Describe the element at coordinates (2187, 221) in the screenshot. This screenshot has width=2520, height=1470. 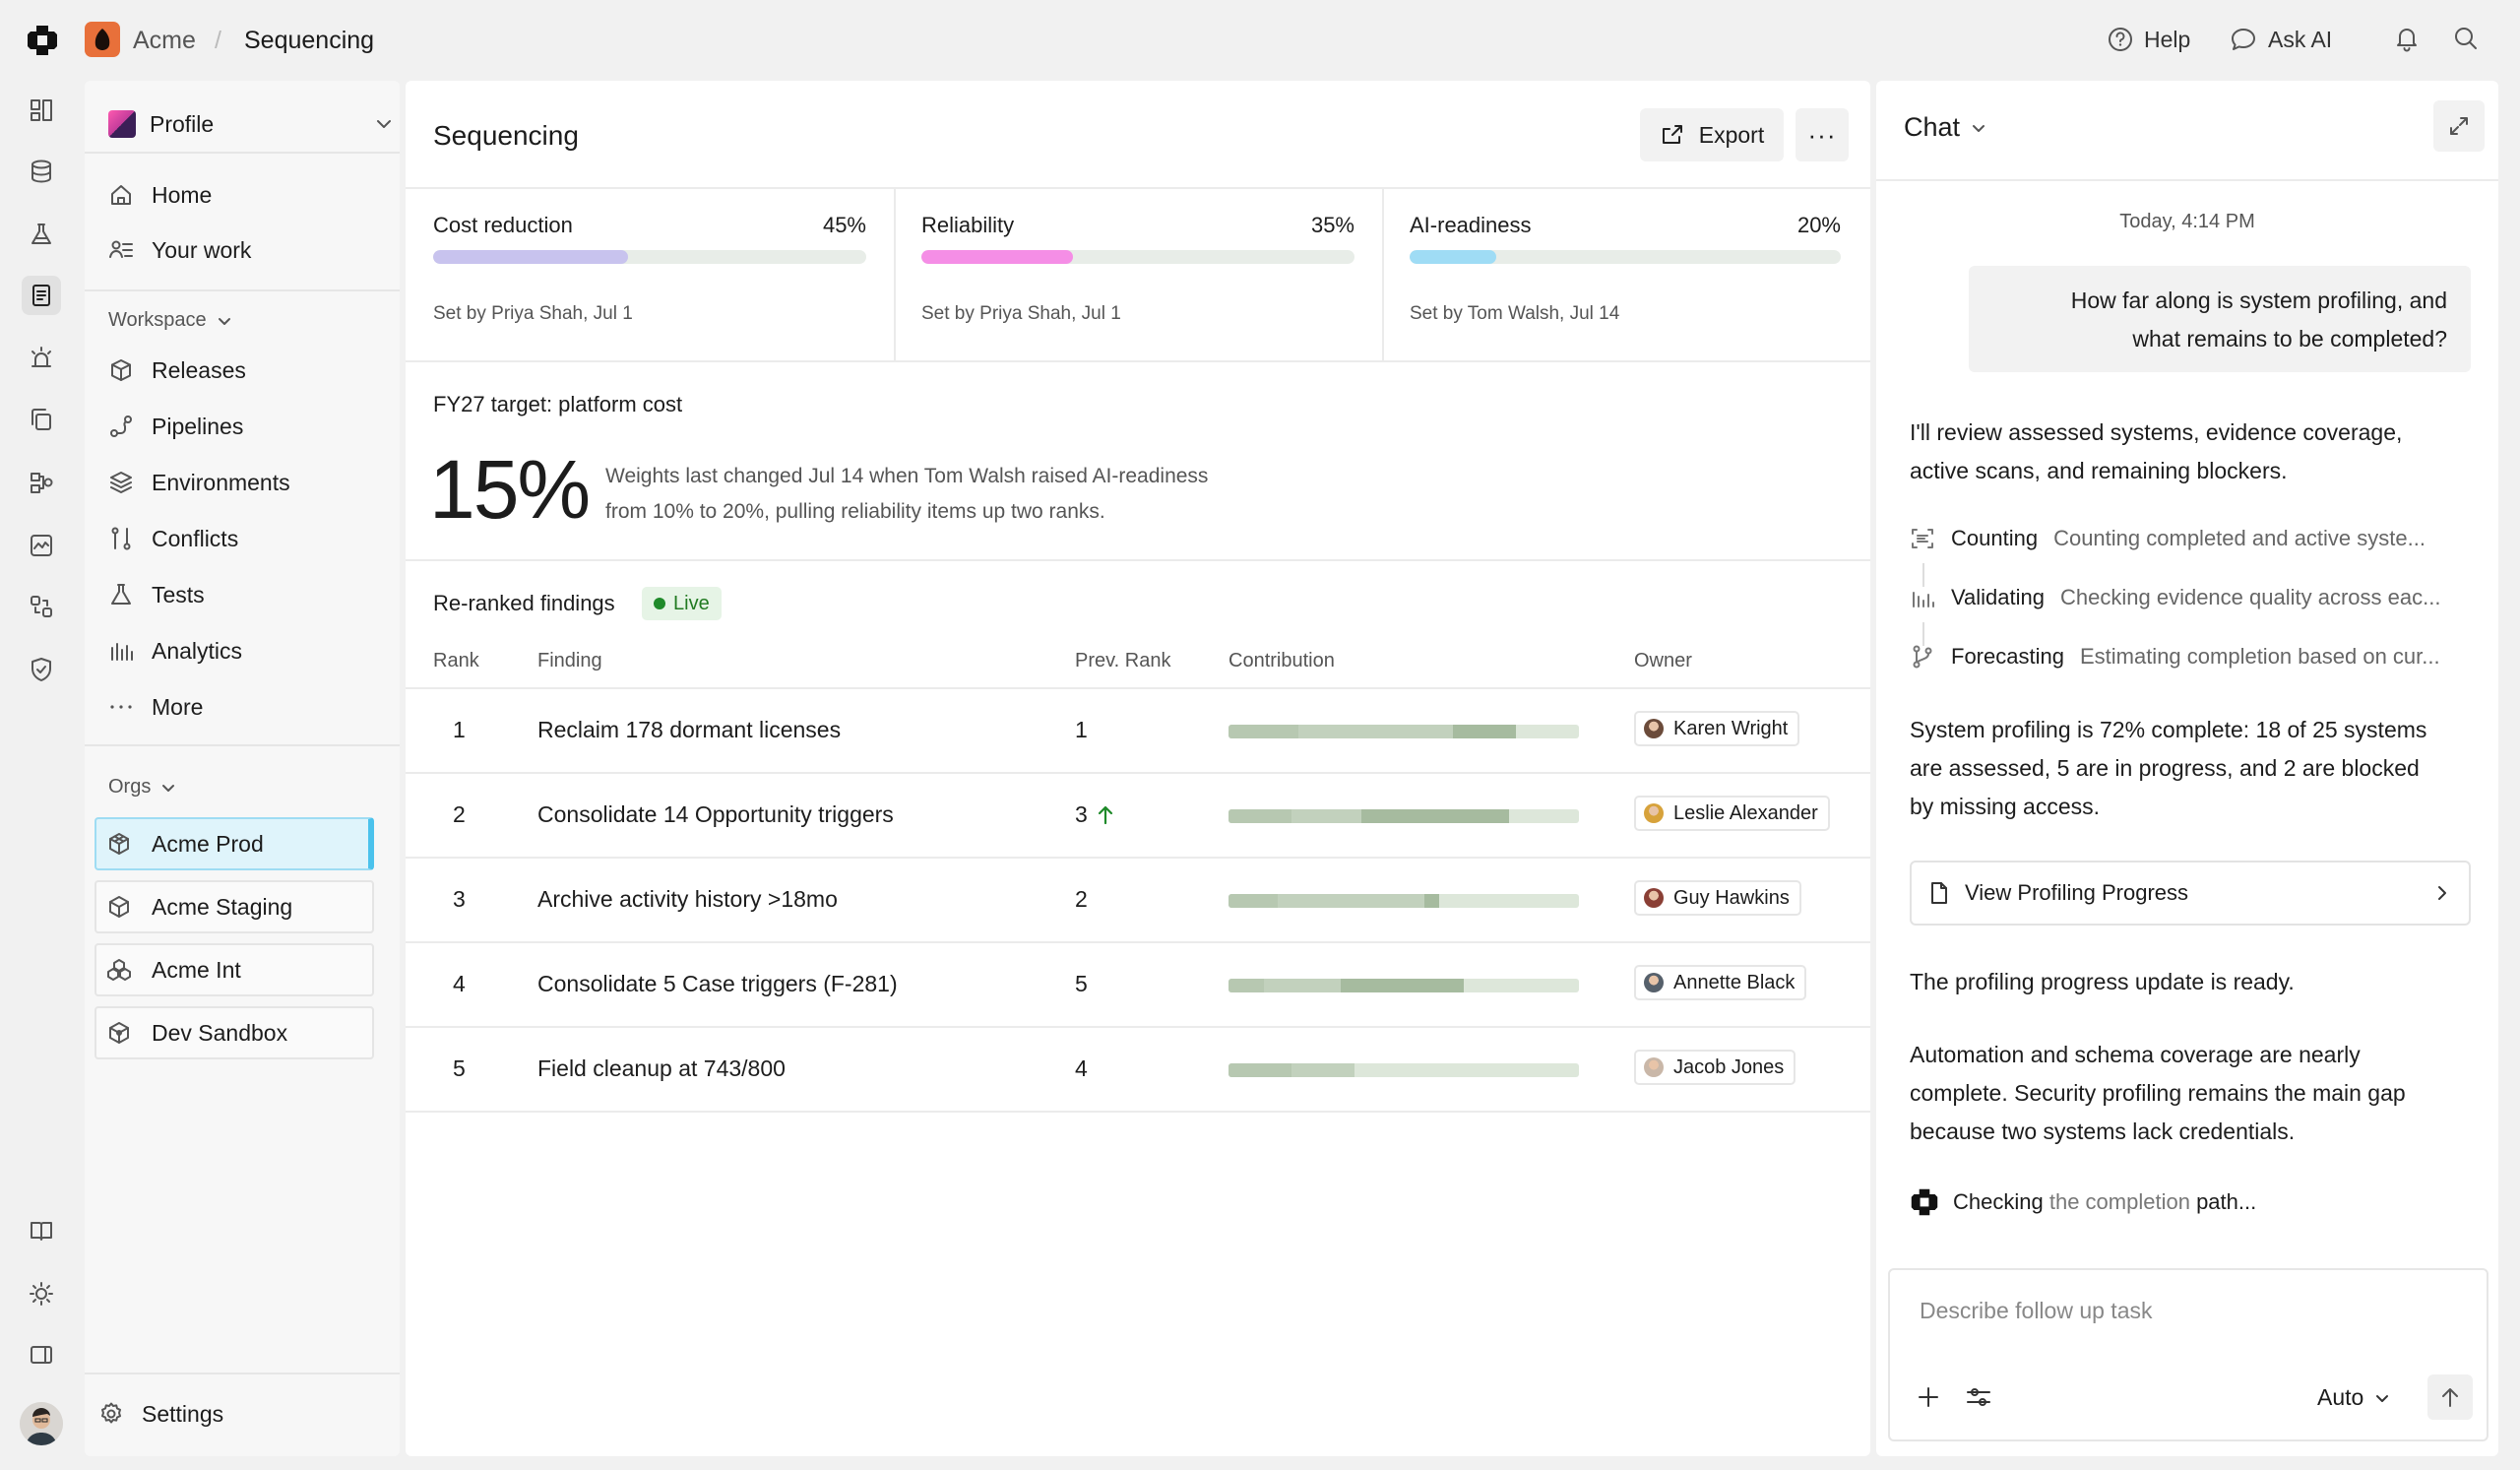
I see `chat-timestamp: Today, 4:14 PM` at that location.